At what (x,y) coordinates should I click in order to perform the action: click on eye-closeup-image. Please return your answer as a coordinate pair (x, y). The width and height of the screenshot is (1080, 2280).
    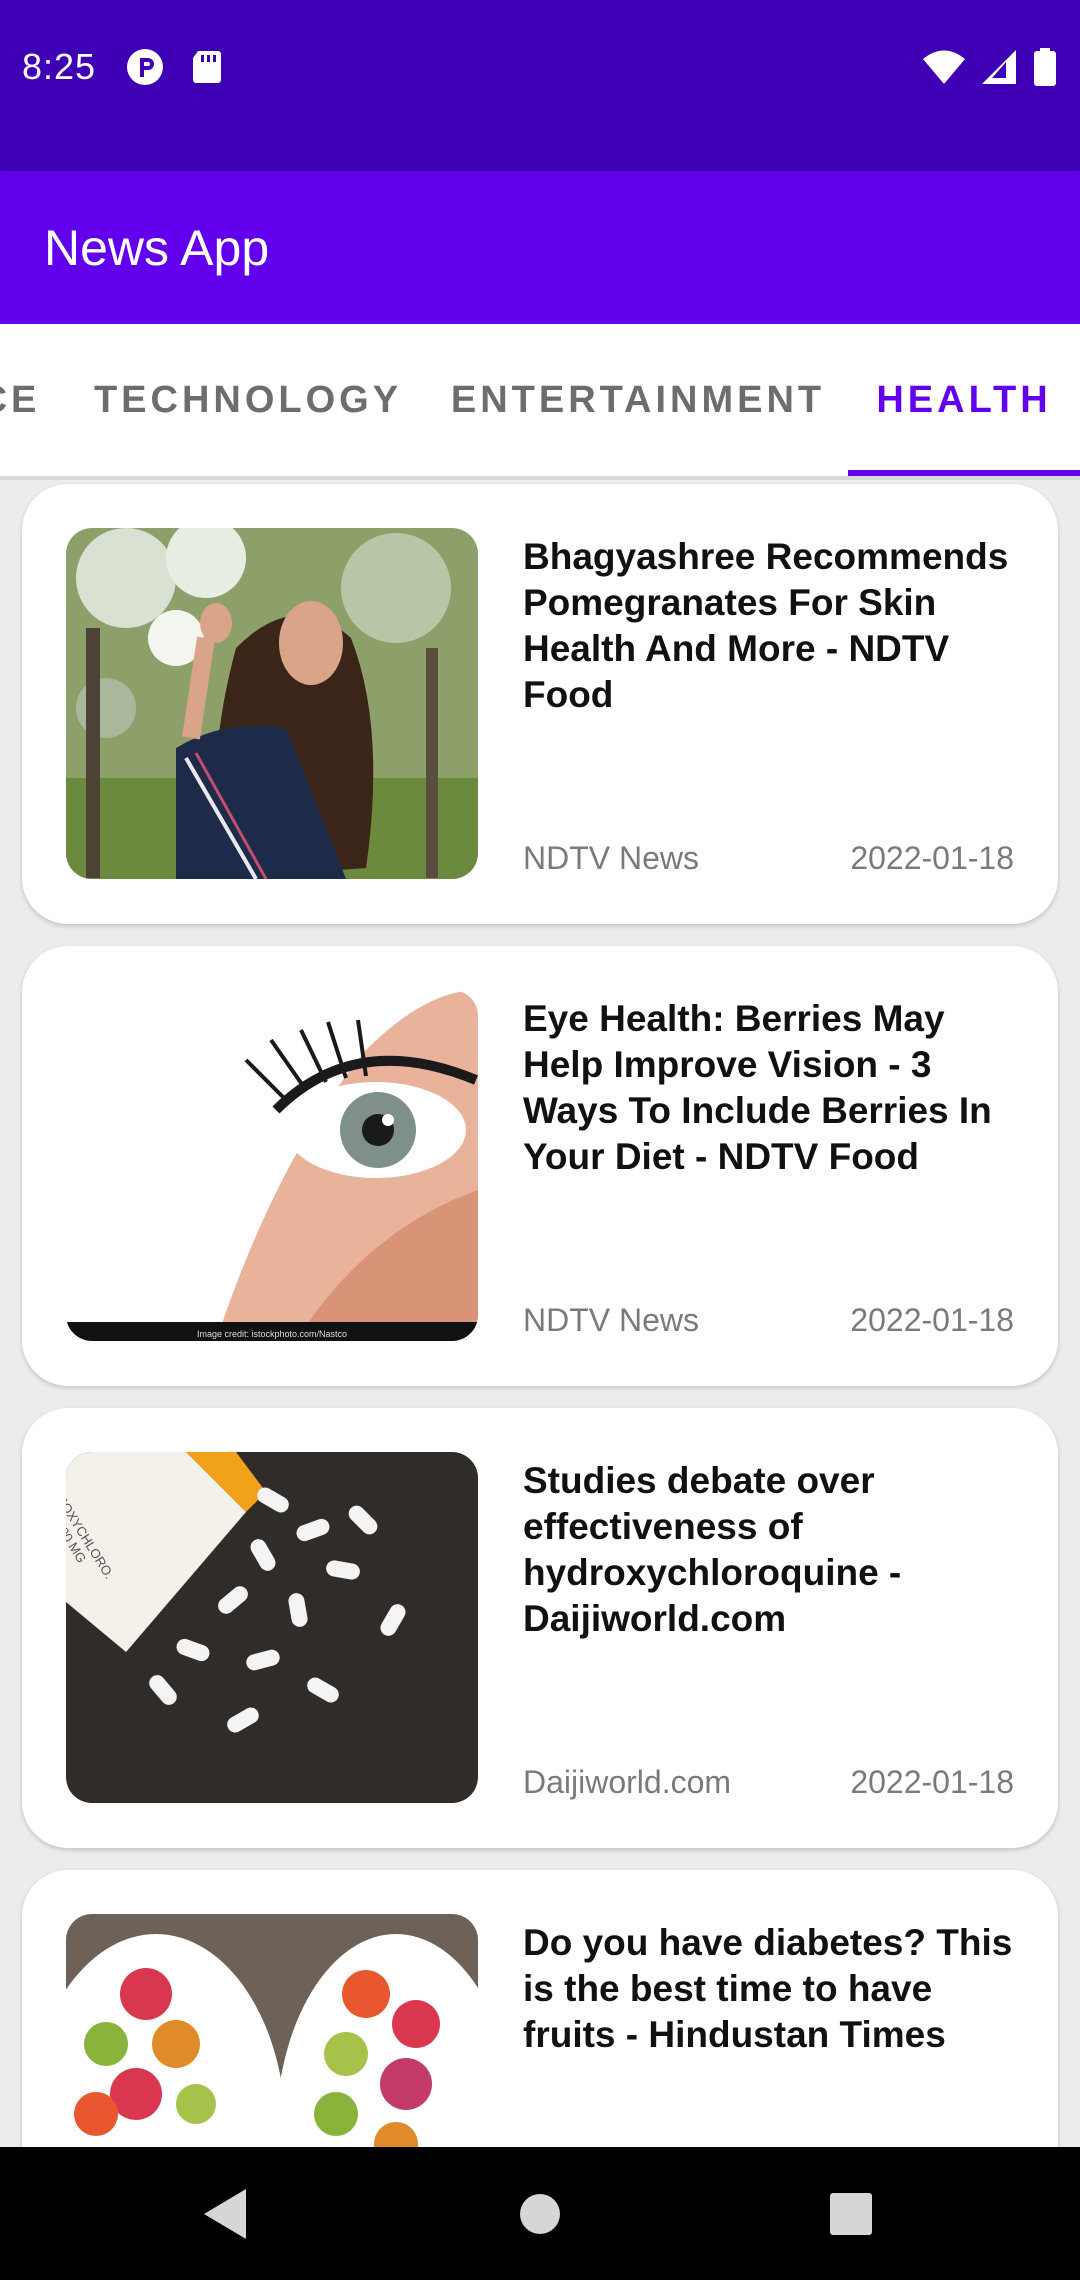
    Looking at the image, I should click on (272, 1165).